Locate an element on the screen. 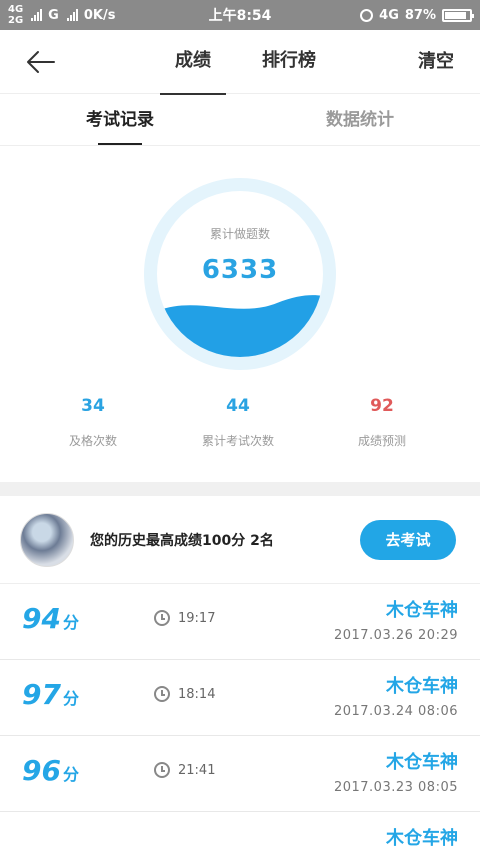 Image resolution: width=480 pixels, height=853 pixels. status-bar: 4G 2G G 0K/s 上午8:54 4G 87% is located at coordinates (240, 15).